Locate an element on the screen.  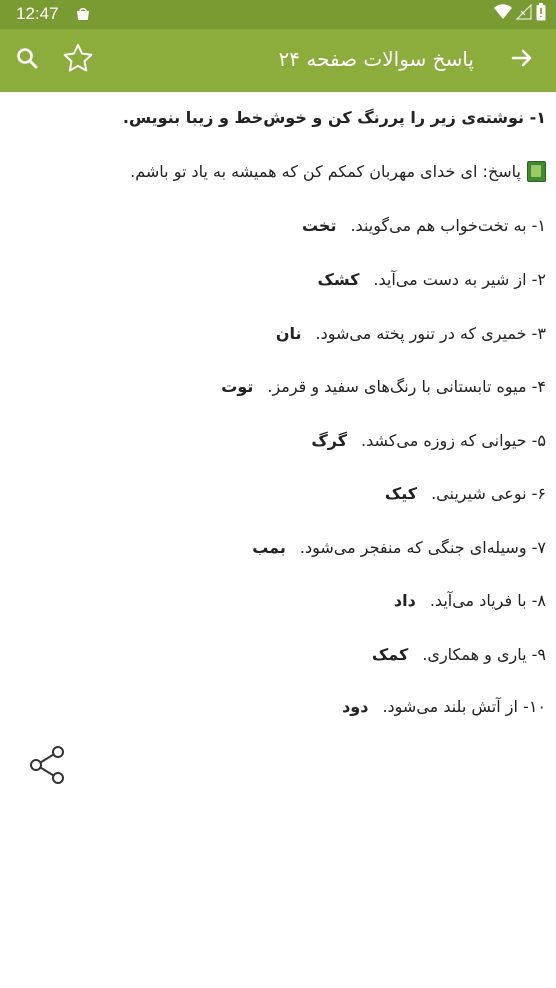
list-item: ۱۰- از آتش بلند می‌شود. دود is located at coordinates (444, 706).